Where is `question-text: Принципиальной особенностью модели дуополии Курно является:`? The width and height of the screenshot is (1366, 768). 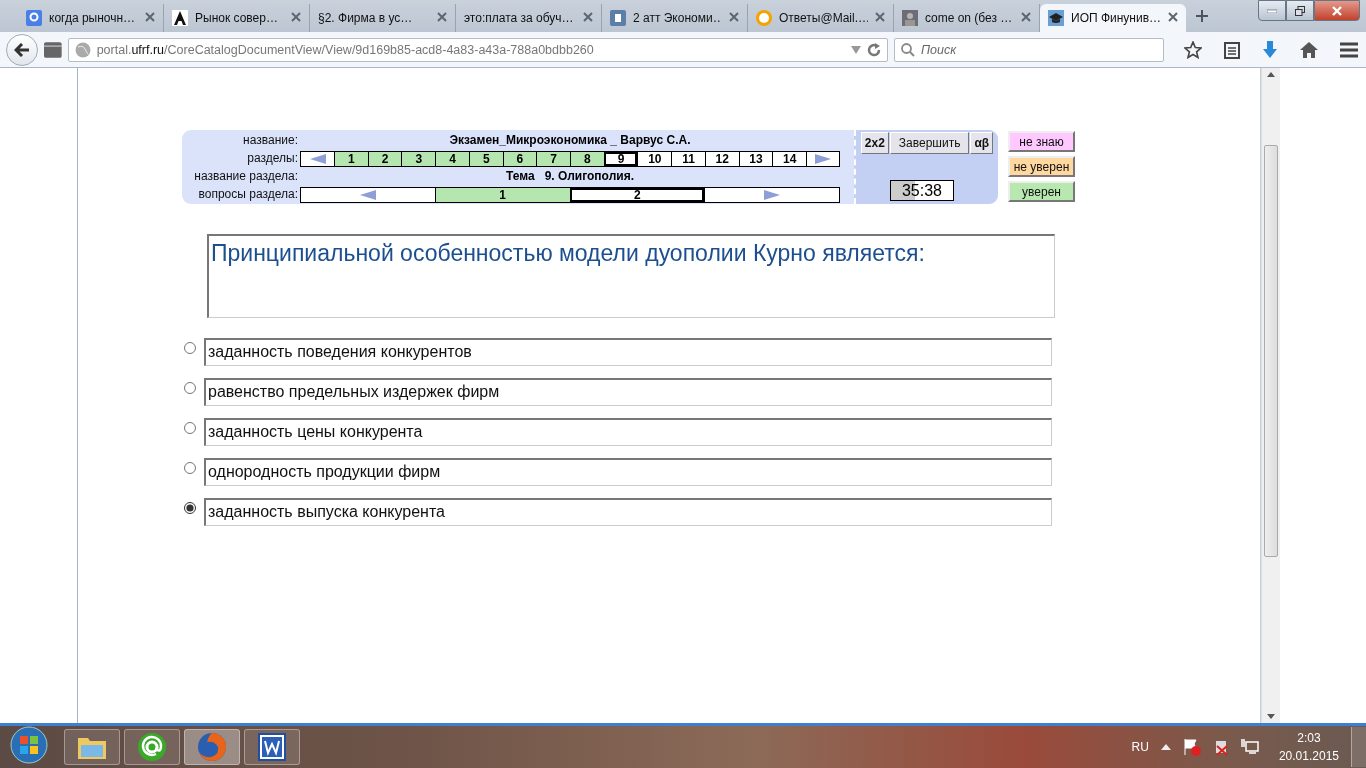 question-text: Принципиальной особенностью модели дуополии Курно является: is located at coordinates (631, 276).